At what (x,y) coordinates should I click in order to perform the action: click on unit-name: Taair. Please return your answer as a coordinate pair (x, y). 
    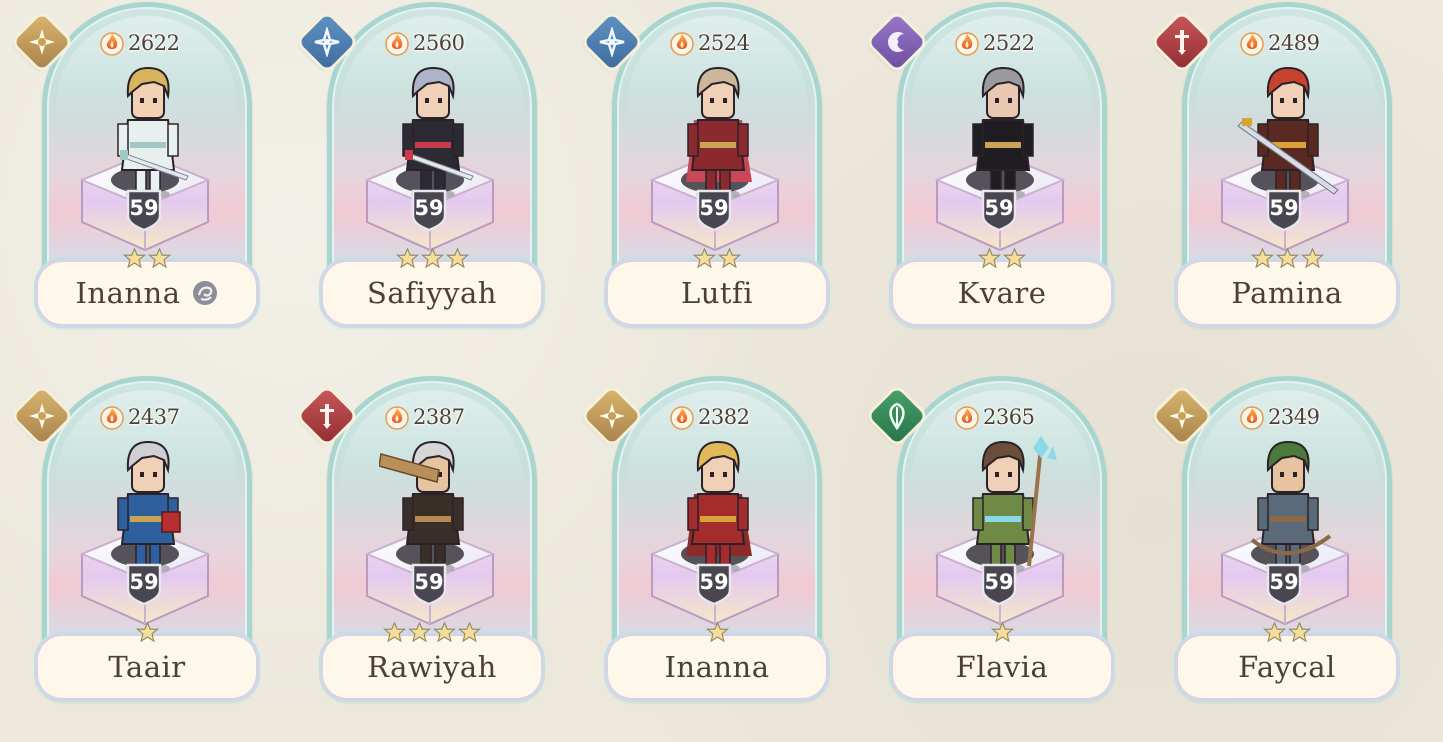
    Looking at the image, I should click on (147, 667).